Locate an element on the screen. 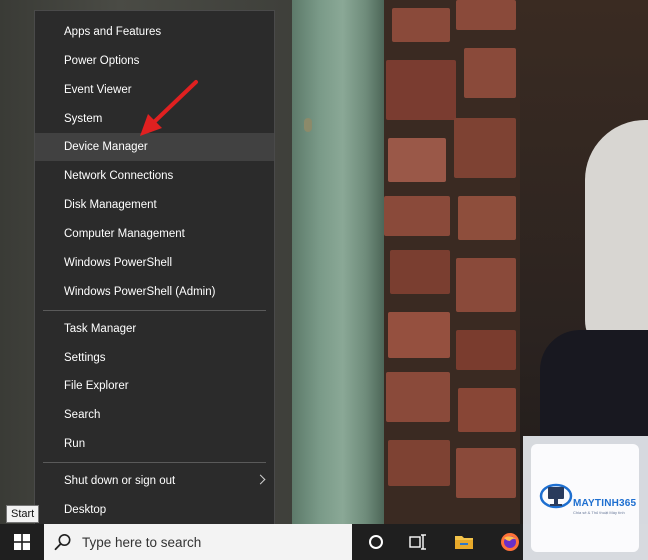  watermark-name: MAYTINH365 is located at coordinates (605, 503).